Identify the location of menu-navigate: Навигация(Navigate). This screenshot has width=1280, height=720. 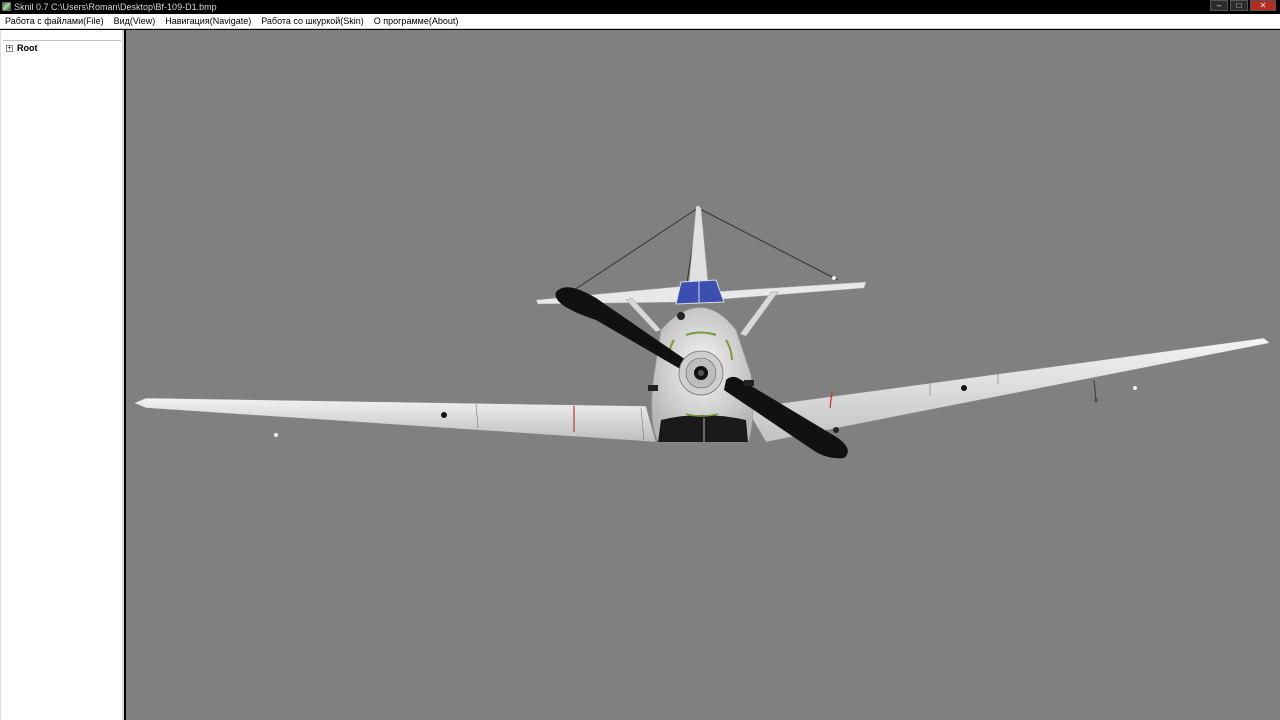
(208, 21).